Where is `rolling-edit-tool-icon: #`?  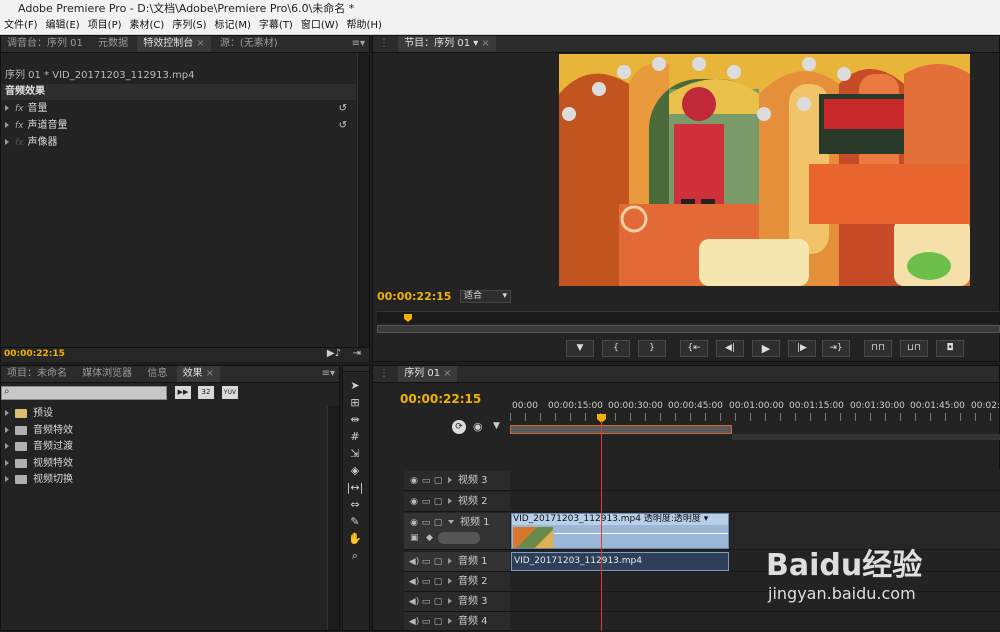
rolling-edit-tool-icon: # is located at coordinates (355, 436).